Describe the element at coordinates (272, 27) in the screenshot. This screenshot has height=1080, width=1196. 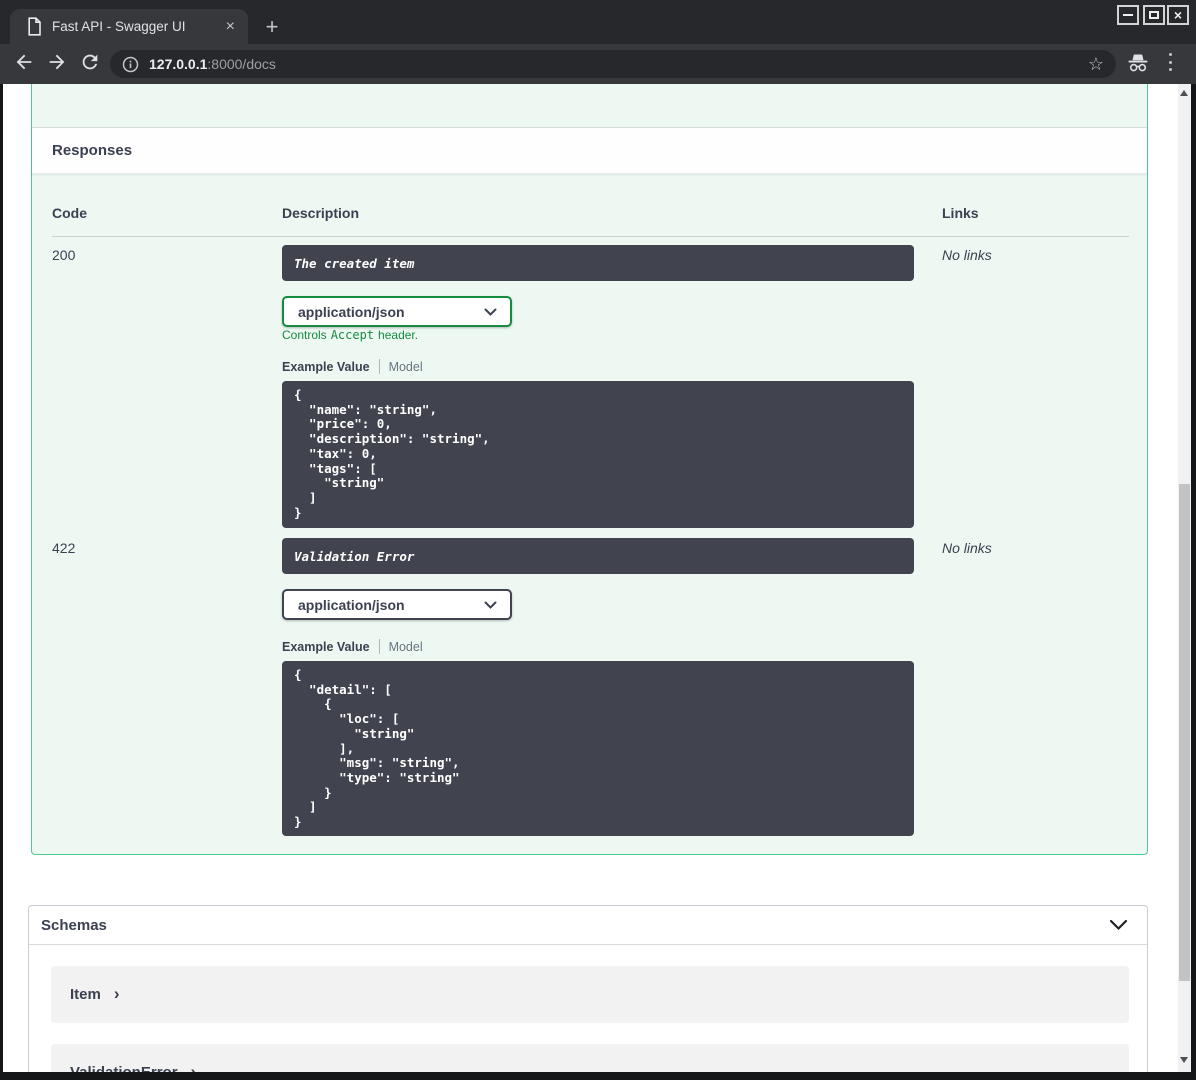
I see `new-tab-button: +` at that location.